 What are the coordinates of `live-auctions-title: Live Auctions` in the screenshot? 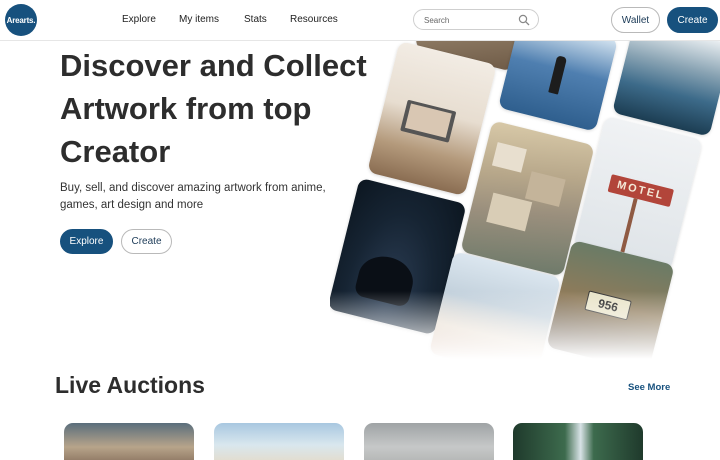 It's located at (130, 385).